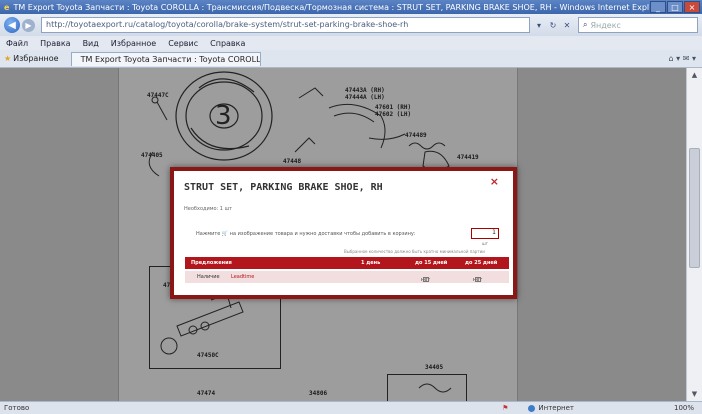 This screenshot has width=702, height=414. What do you see at coordinates (158, 95) in the screenshot?
I see `part-label: 47447C` at bounding box center [158, 95].